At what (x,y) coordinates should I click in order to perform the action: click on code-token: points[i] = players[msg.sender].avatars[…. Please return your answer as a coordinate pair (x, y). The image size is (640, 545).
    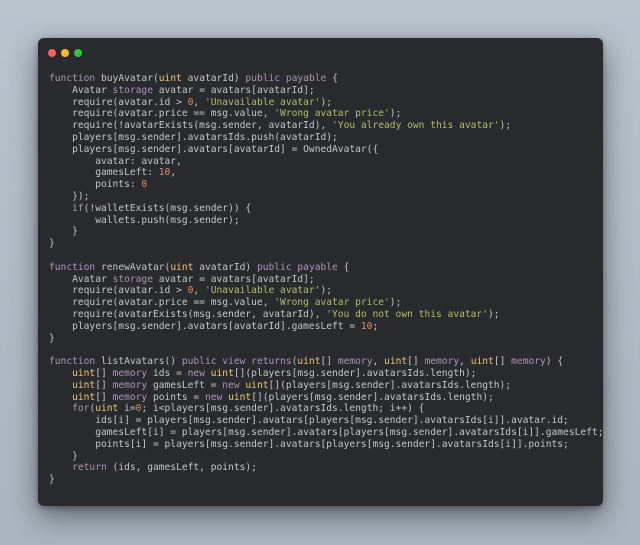
    Looking at the image, I should click on (309, 444).